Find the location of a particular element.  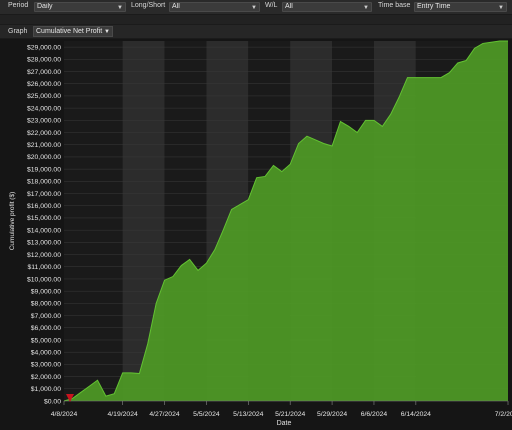

y-tick-label: $7,000.00 is located at coordinates (46, 316).